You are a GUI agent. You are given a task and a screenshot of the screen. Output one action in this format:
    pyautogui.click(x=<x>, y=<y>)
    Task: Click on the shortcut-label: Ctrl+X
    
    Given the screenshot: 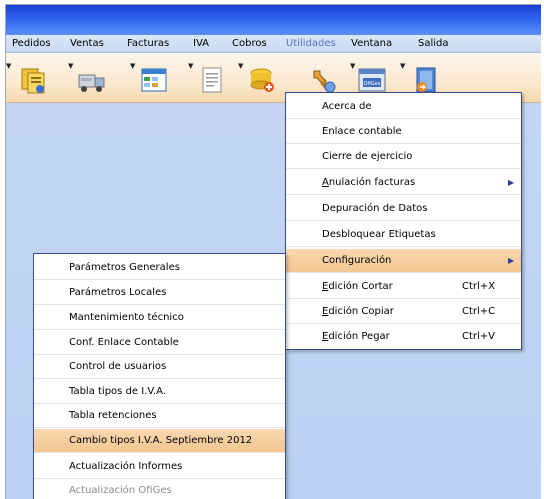 What is the action you would take?
    pyautogui.click(x=479, y=286)
    